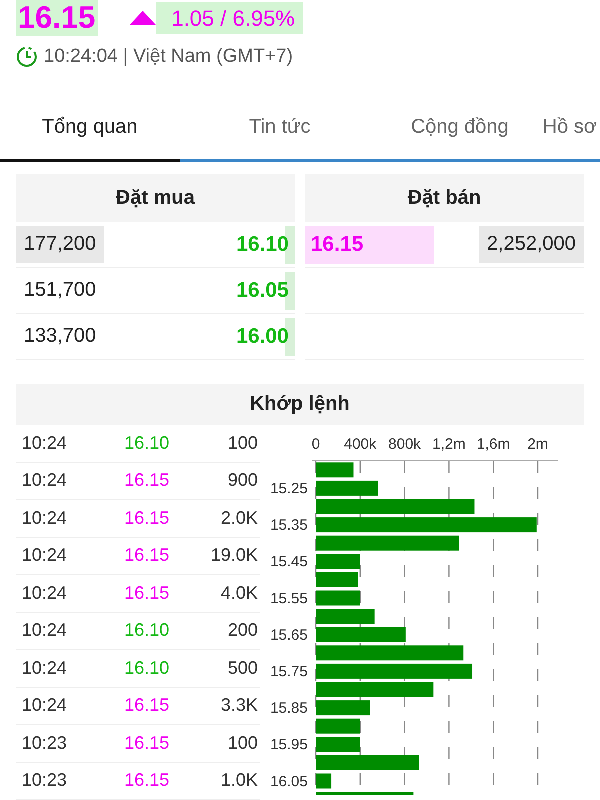 This screenshot has width=600, height=800. What do you see at coordinates (538, 444) in the screenshot?
I see `axis-tick-label: 2m` at bounding box center [538, 444].